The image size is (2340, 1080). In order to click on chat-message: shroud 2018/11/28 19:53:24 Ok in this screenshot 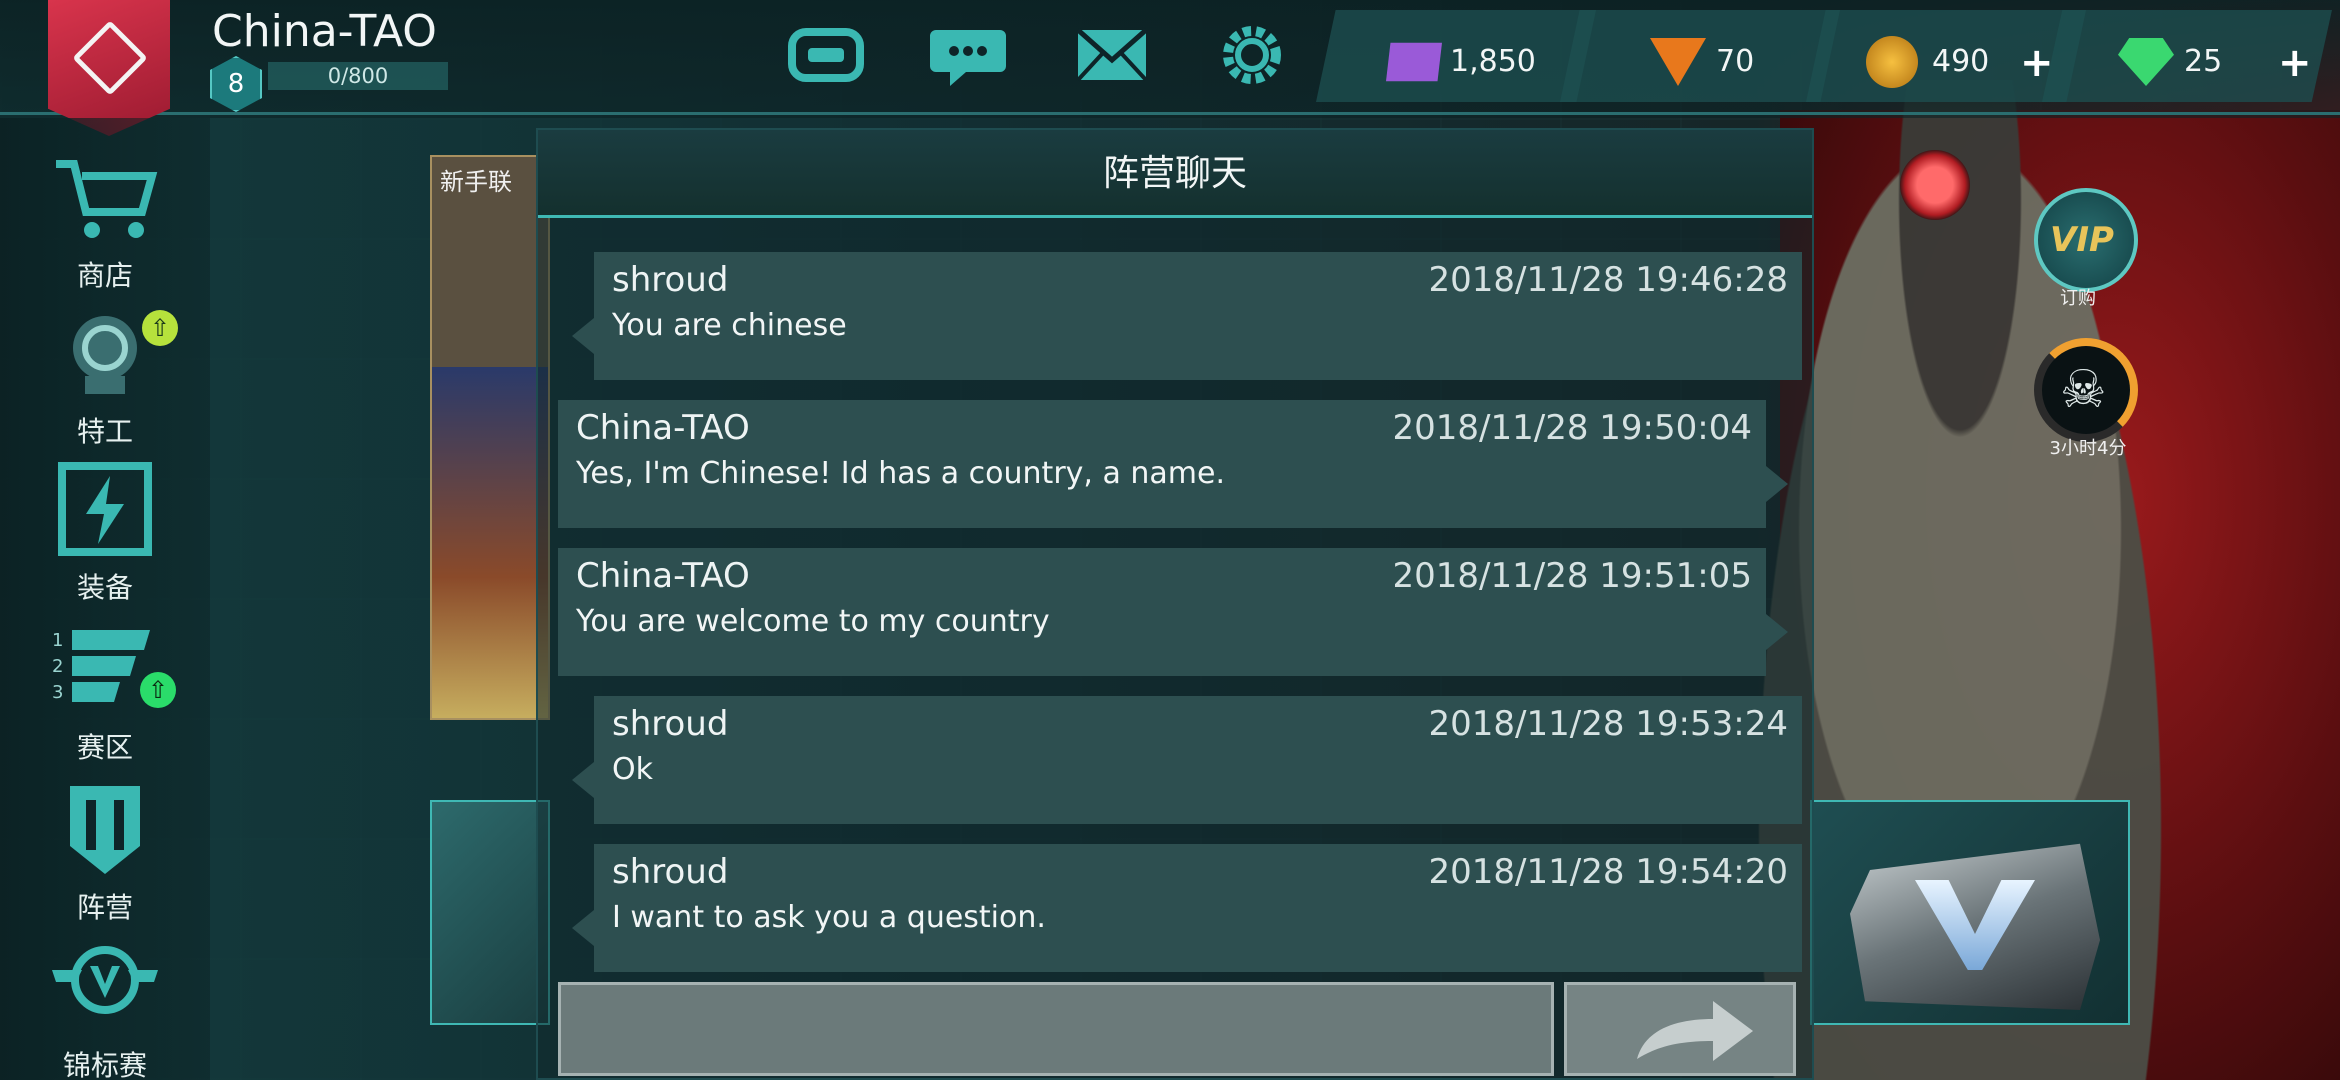, I will do `click(1187, 760)`.